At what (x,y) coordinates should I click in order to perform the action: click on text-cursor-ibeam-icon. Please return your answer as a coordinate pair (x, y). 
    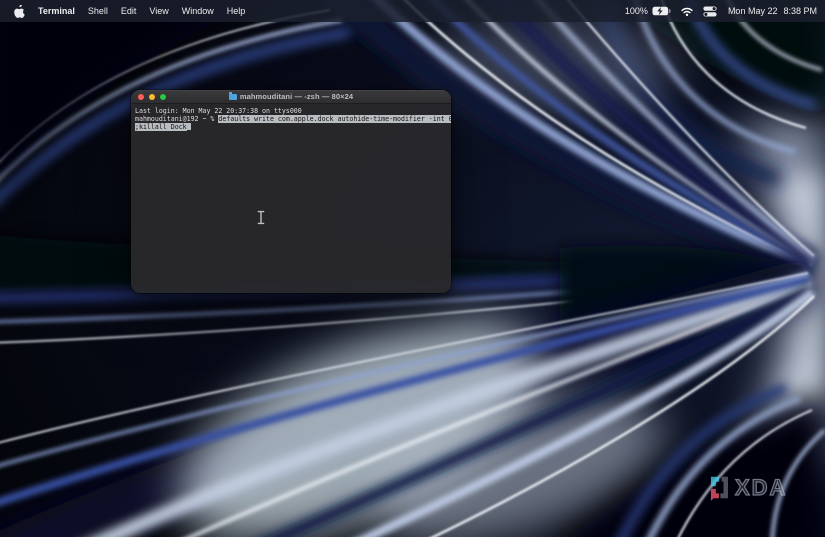
    Looking at the image, I should click on (261, 217).